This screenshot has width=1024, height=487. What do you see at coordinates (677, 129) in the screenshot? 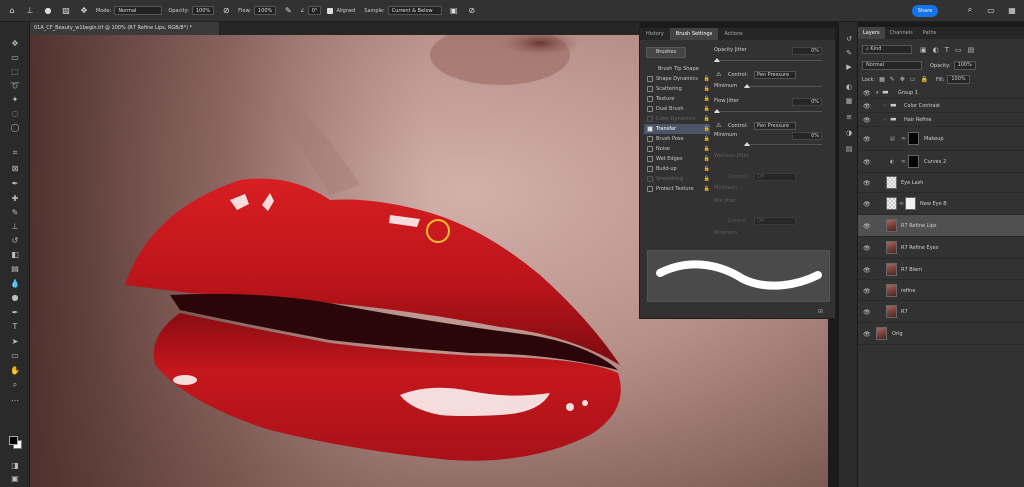
I see `list-item-transfer: Transfer 🔓` at bounding box center [677, 129].